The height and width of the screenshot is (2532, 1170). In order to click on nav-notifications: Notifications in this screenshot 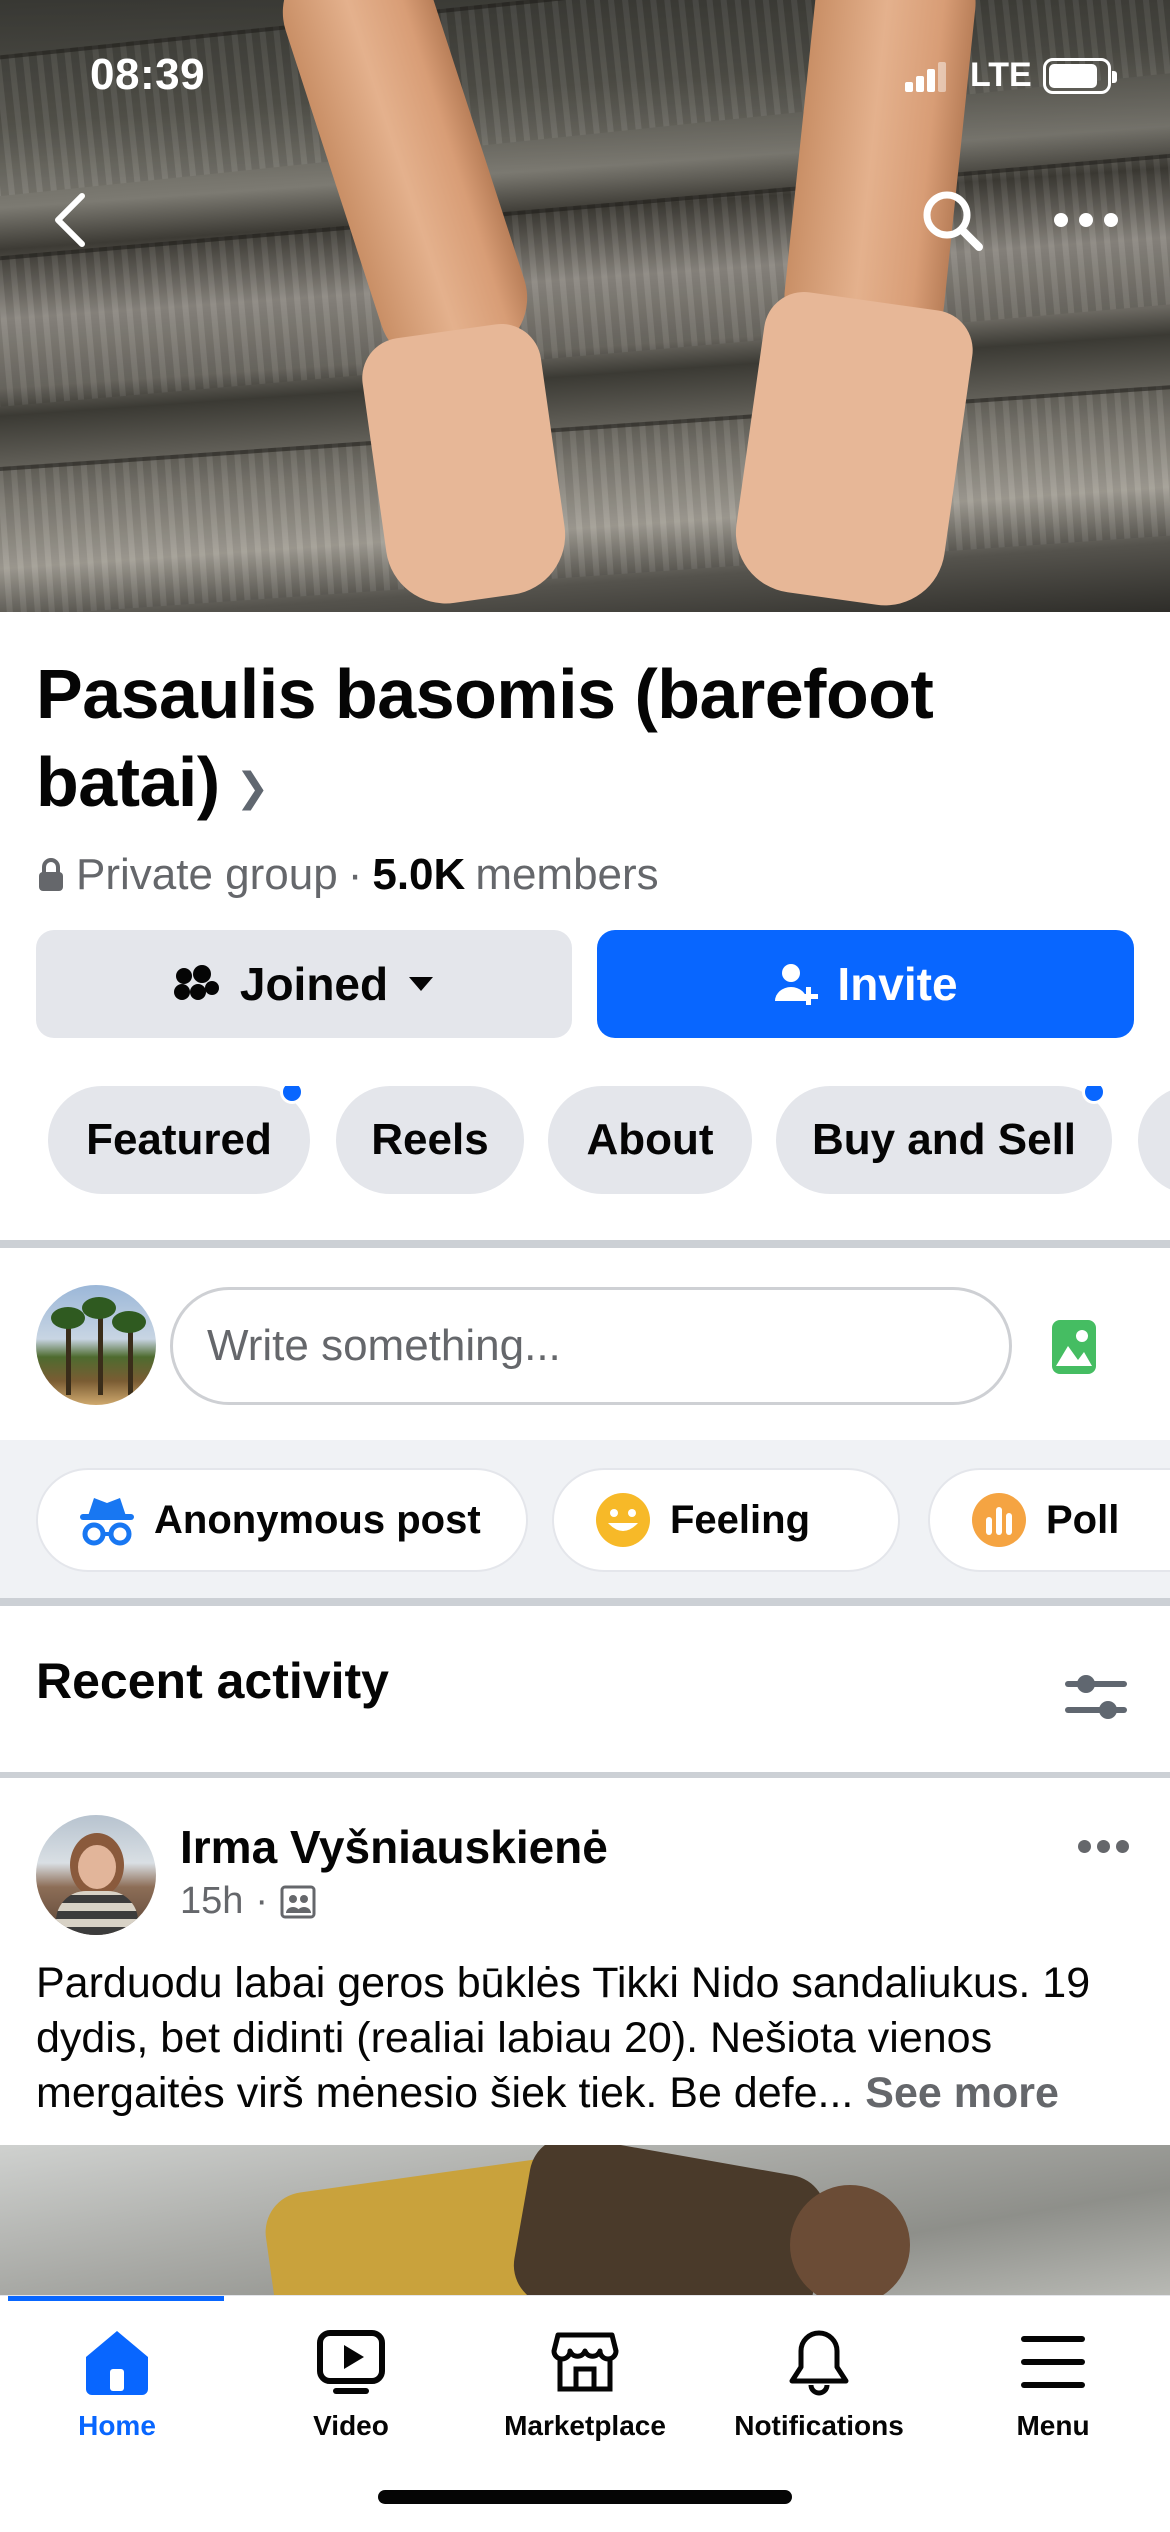, I will do `click(819, 2401)`.